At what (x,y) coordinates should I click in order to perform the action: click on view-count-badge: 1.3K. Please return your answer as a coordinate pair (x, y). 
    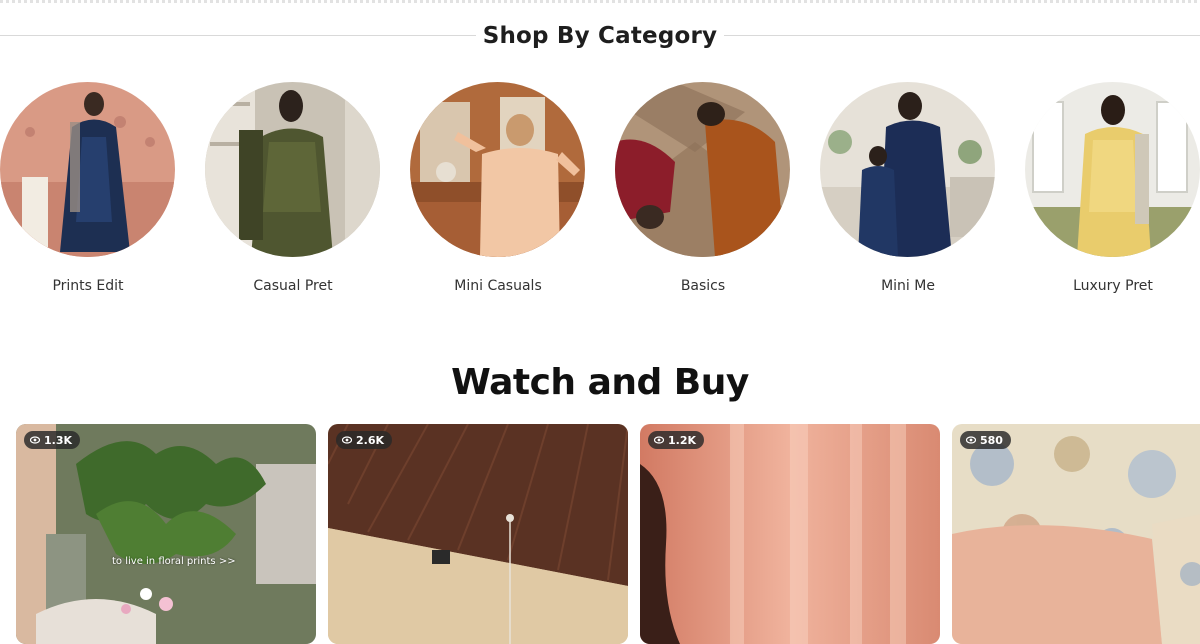
    Looking at the image, I should click on (52, 440).